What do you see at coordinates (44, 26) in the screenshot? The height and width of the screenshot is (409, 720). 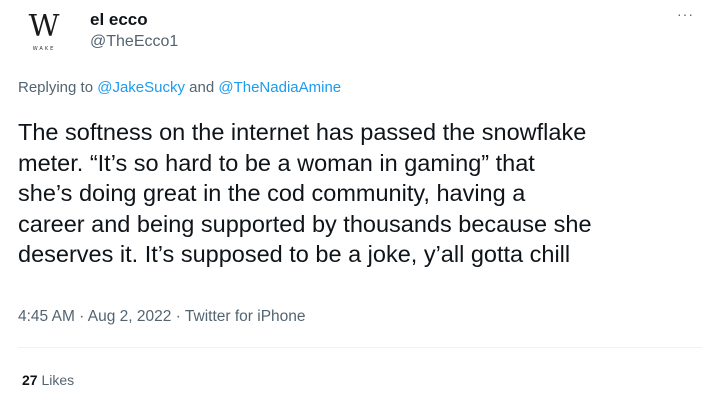 I see `avatar-logo: W` at bounding box center [44, 26].